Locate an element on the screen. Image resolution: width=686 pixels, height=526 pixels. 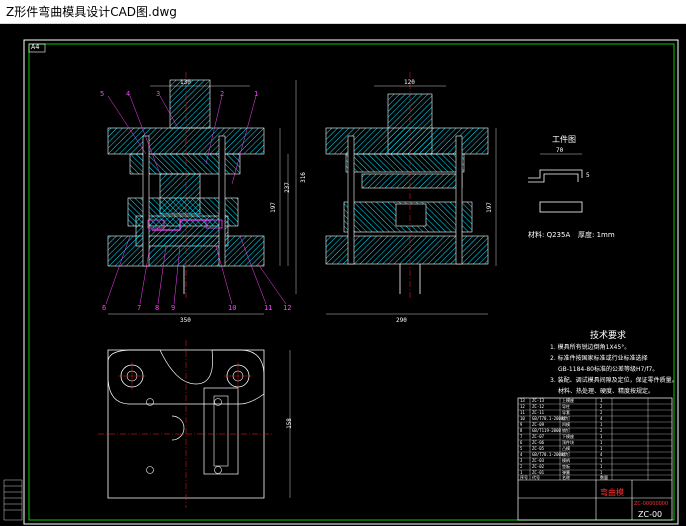
dim-side-base: 290 is located at coordinates (401, 320).